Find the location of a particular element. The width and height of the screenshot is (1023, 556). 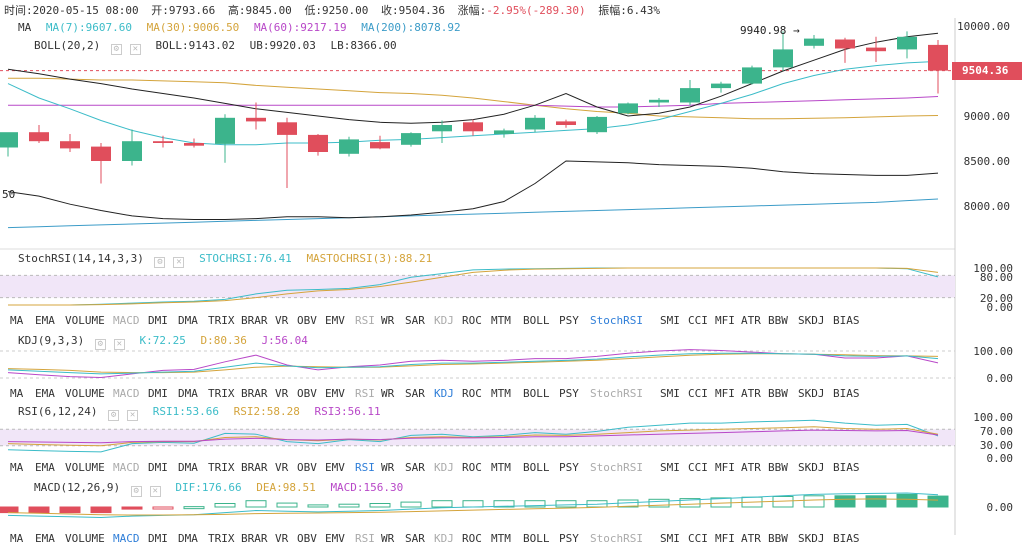

tab-mfi: MFI is located at coordinates (728, 538).